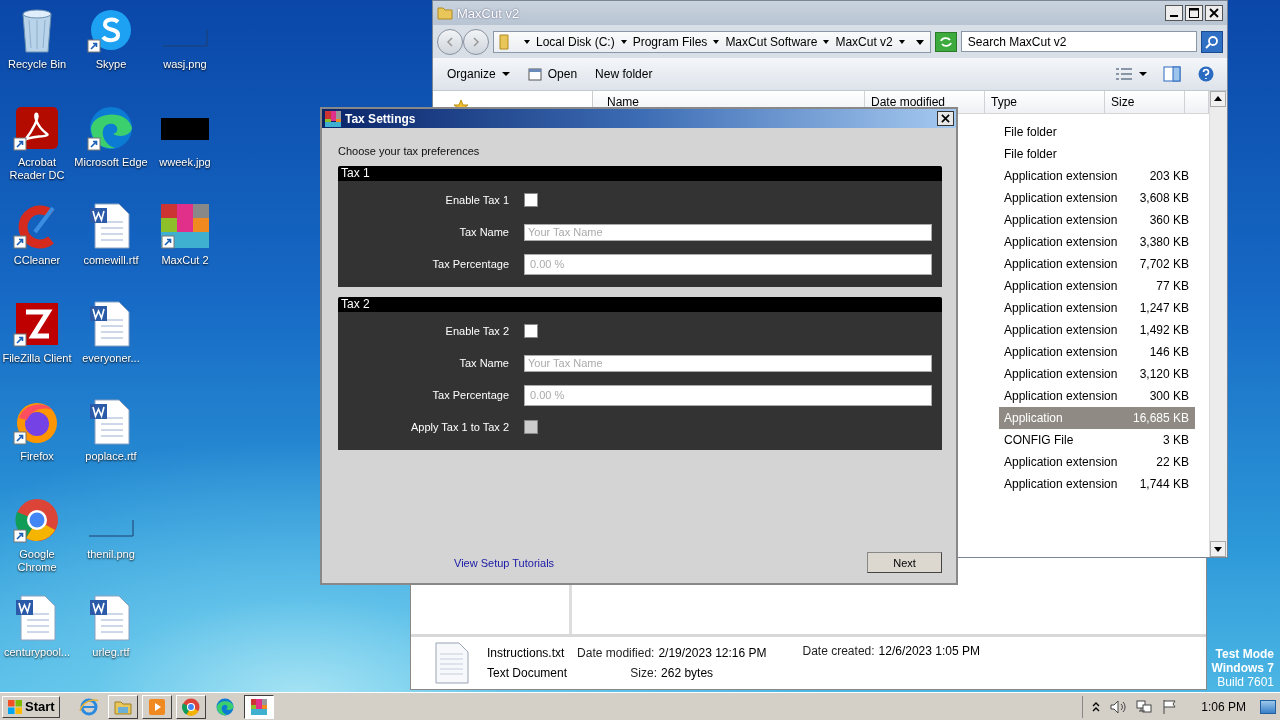 This screenshot has height=720, width=1280. I want to click on instruction-text: Choose your tax preferences, so click(409, 151).